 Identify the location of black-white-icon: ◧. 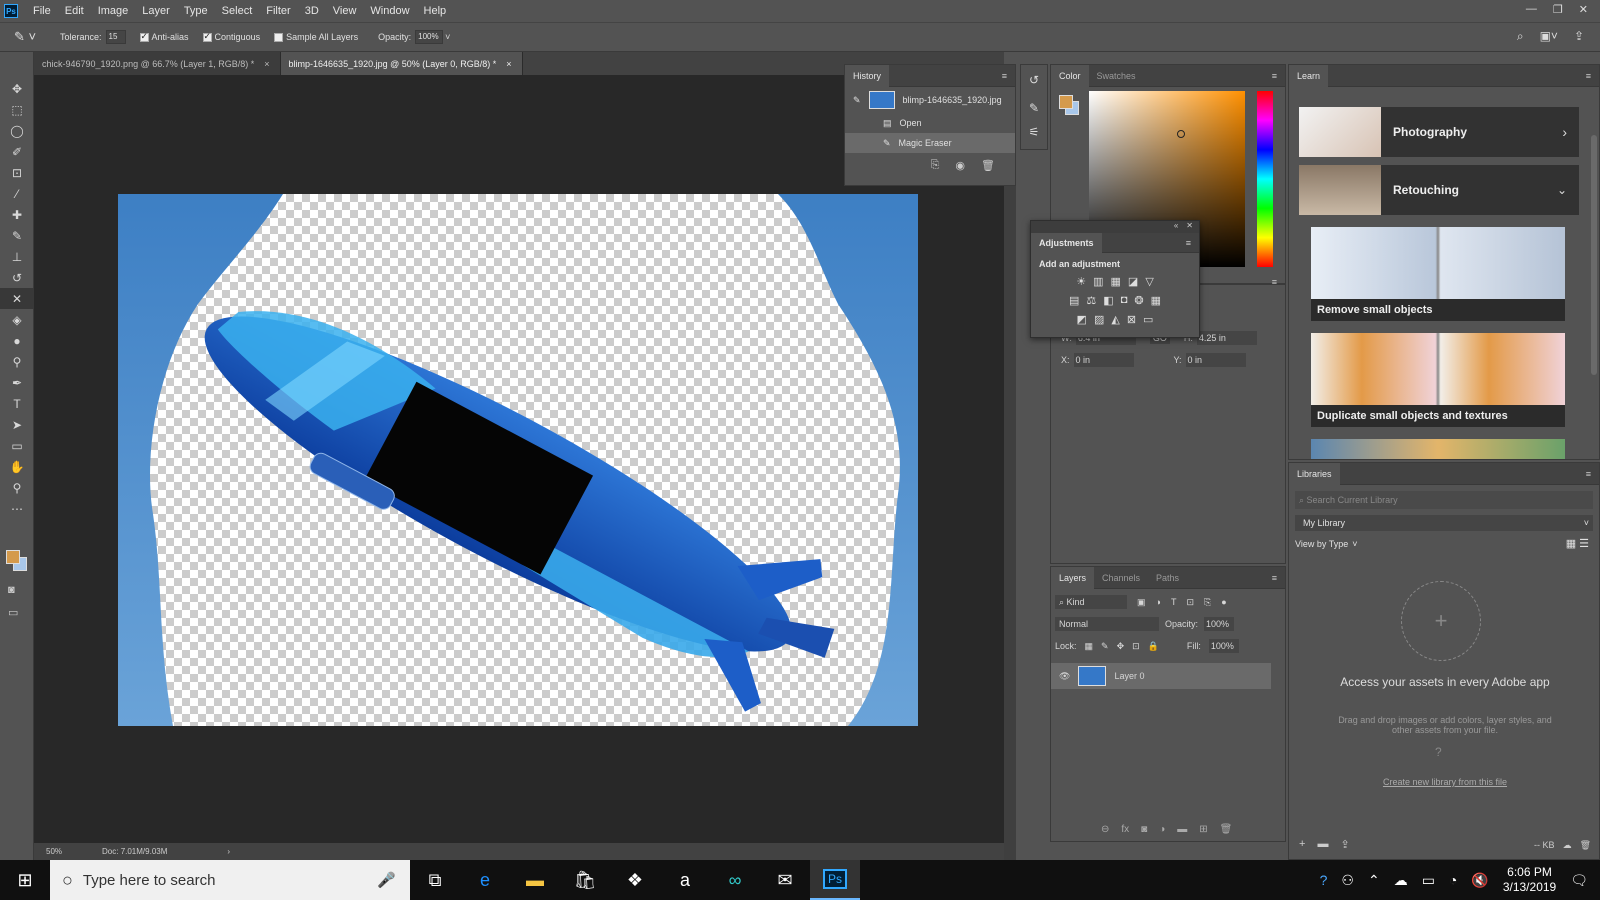
(1108, 300).